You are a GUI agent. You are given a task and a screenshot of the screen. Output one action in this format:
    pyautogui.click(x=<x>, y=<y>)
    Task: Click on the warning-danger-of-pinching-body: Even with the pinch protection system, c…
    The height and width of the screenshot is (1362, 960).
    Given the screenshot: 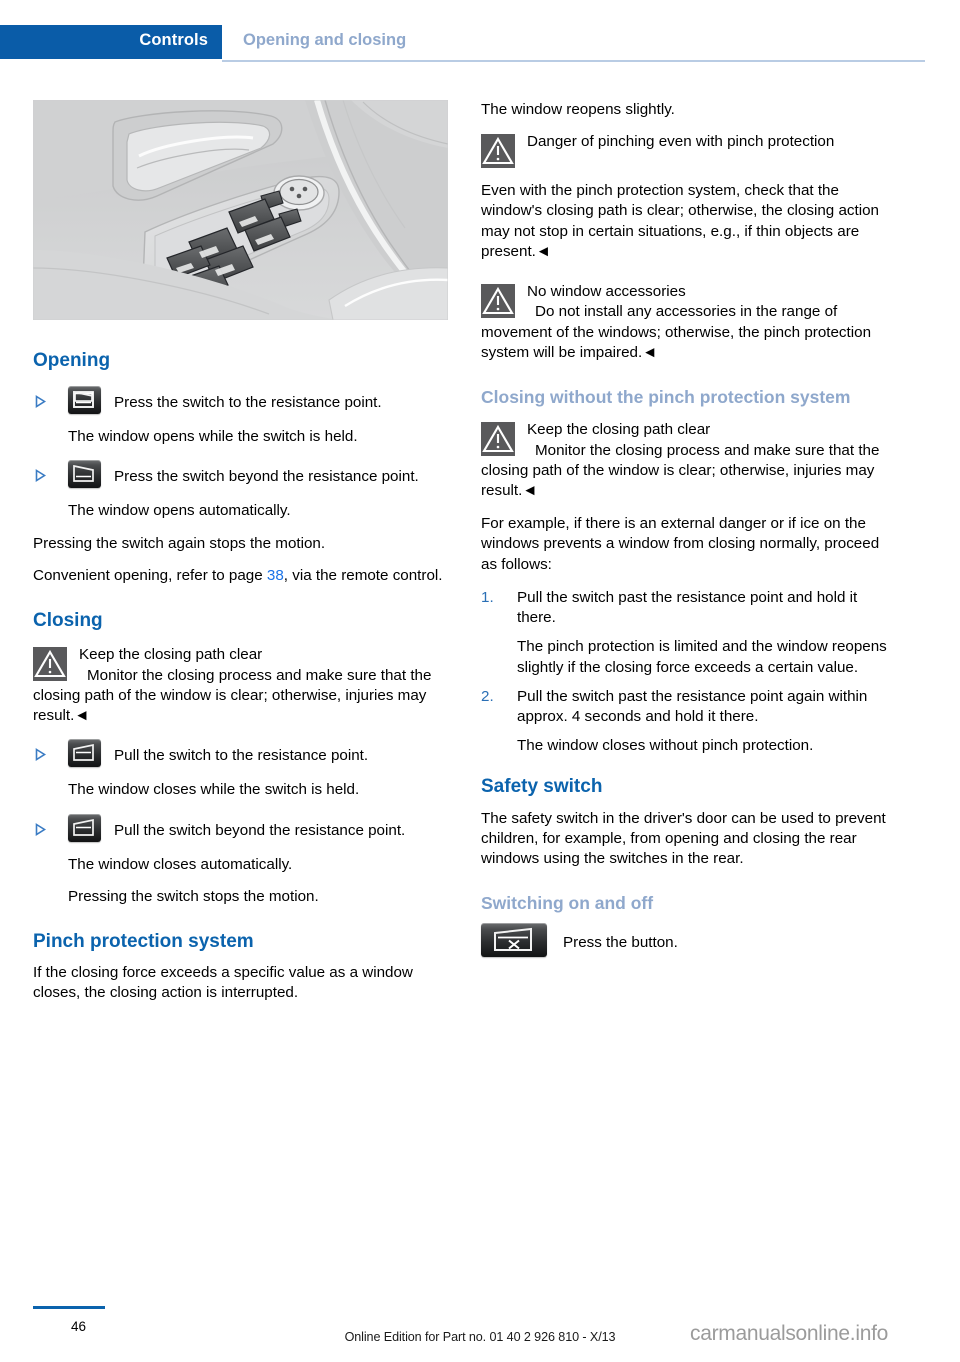 What is the action you would take?
    pyautogui.click(x=689, y=221)
    